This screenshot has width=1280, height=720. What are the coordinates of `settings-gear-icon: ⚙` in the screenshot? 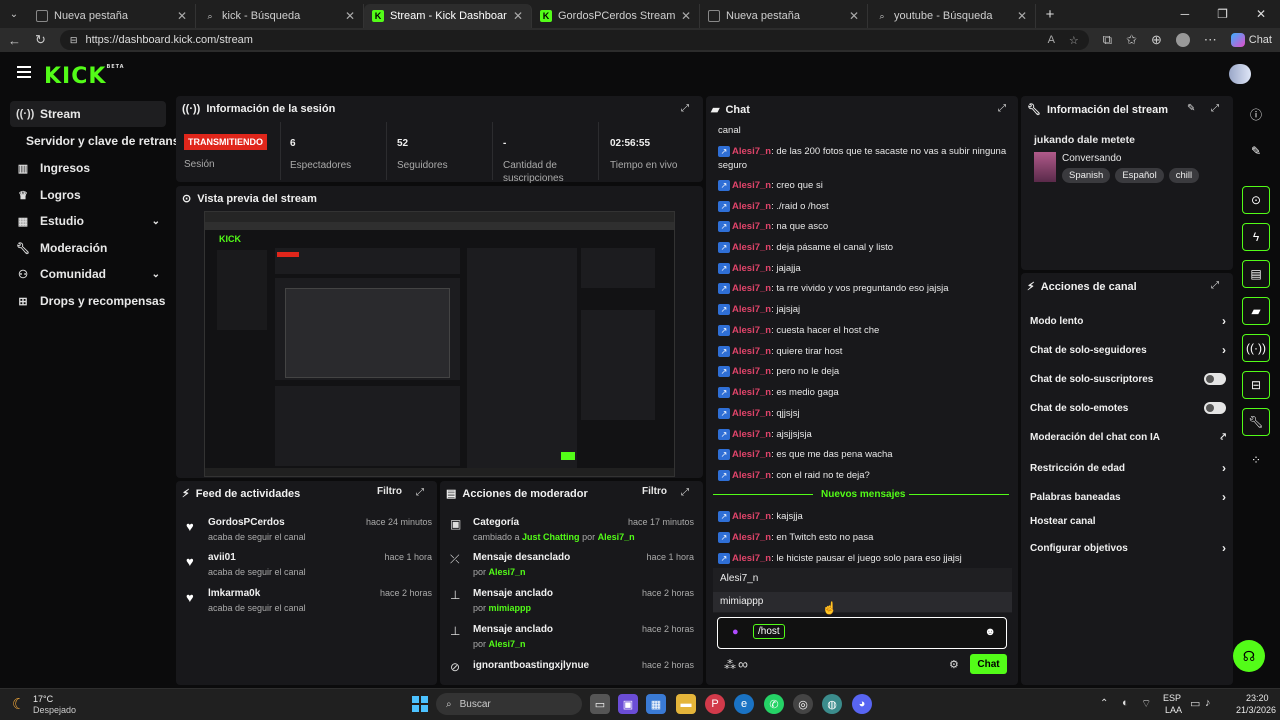 It's located at (954, 664).